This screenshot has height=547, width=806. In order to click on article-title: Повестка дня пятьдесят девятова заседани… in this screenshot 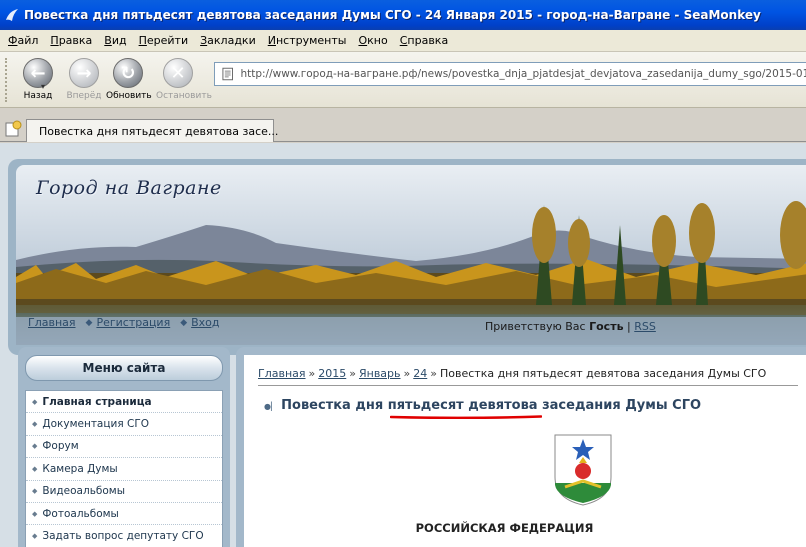, I will do `click(491, 405)`.